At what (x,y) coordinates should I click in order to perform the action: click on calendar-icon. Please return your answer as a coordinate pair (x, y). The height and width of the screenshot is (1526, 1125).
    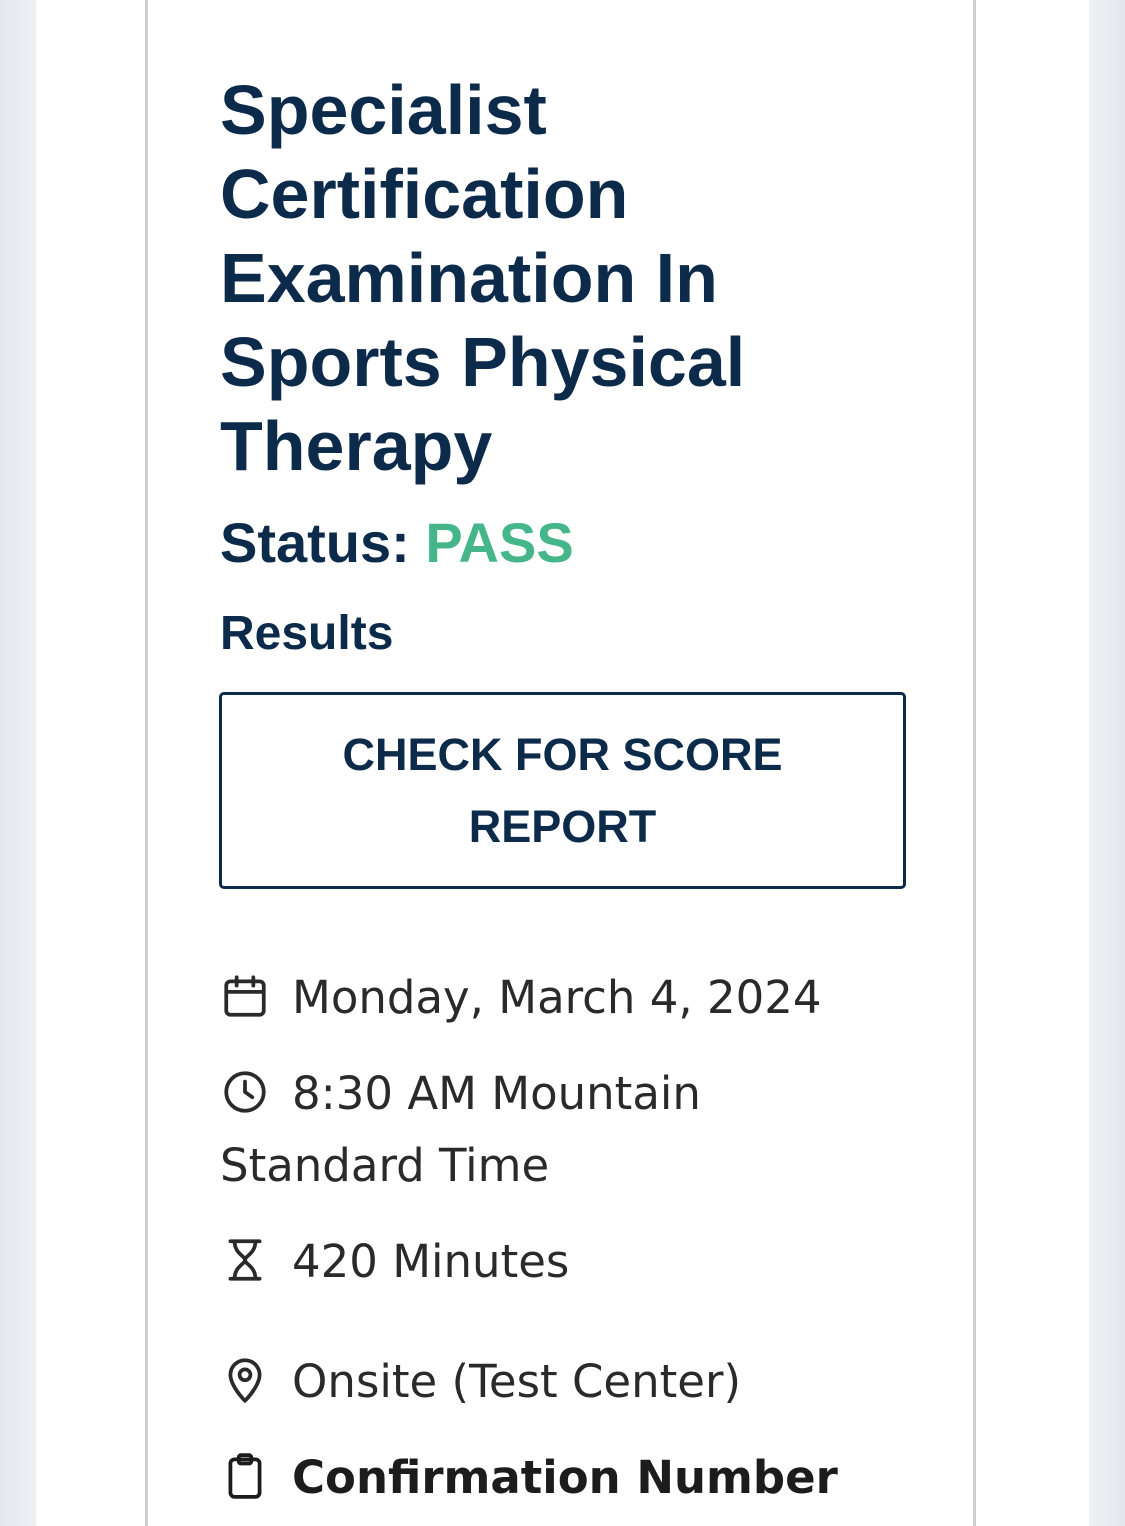
    Looking at the image, I should click on (245, 996).